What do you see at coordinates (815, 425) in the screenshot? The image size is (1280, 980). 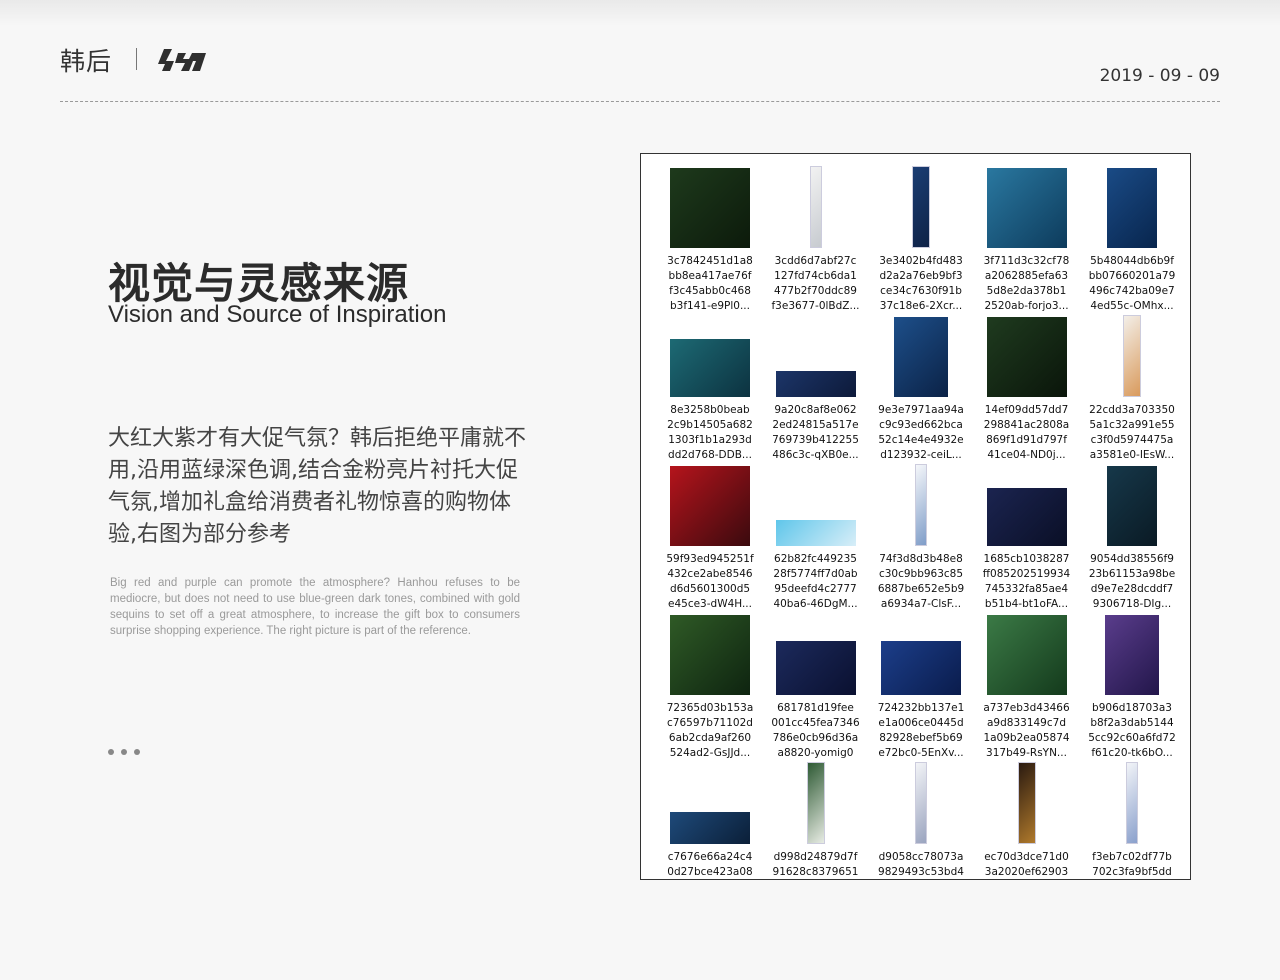 I see `file-name-line: 2ed24815a517e` at bounding box center [815, 425].